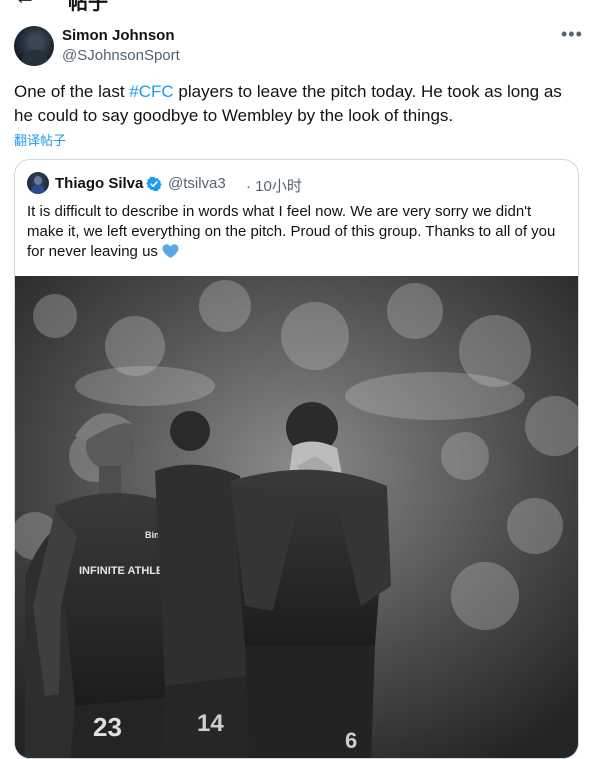  What do you see at coordinates (107, 727) in the screenshot?
I see `shirt-number-left: 23` at bounding box center [107, 727].